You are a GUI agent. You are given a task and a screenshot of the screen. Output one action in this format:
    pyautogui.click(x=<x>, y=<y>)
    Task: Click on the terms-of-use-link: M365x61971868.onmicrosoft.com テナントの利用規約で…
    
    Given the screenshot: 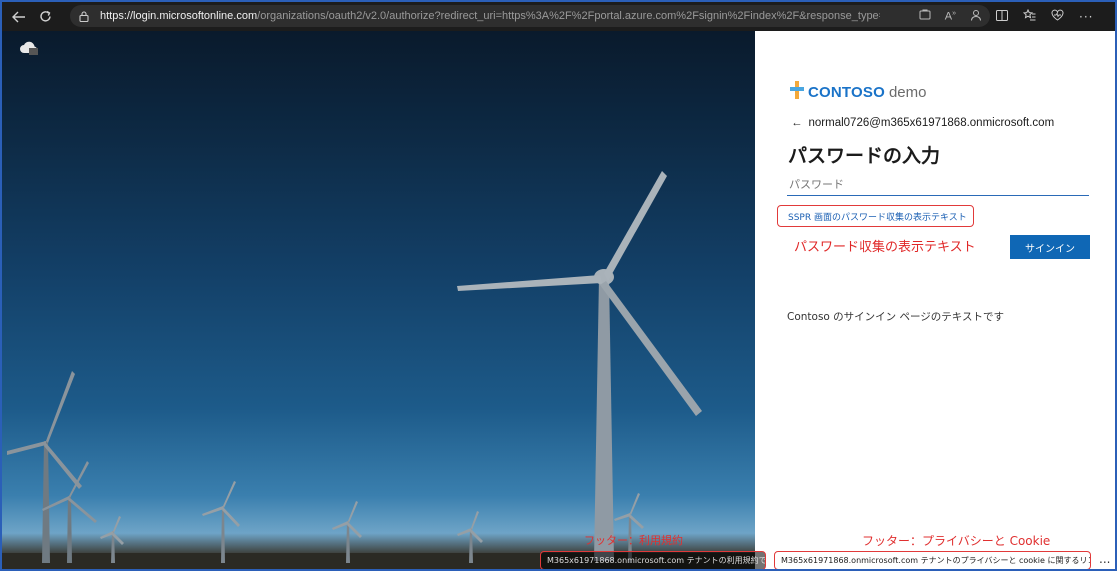 What is the action you would take?
    pyautogui.click(x=653, y=560)
    